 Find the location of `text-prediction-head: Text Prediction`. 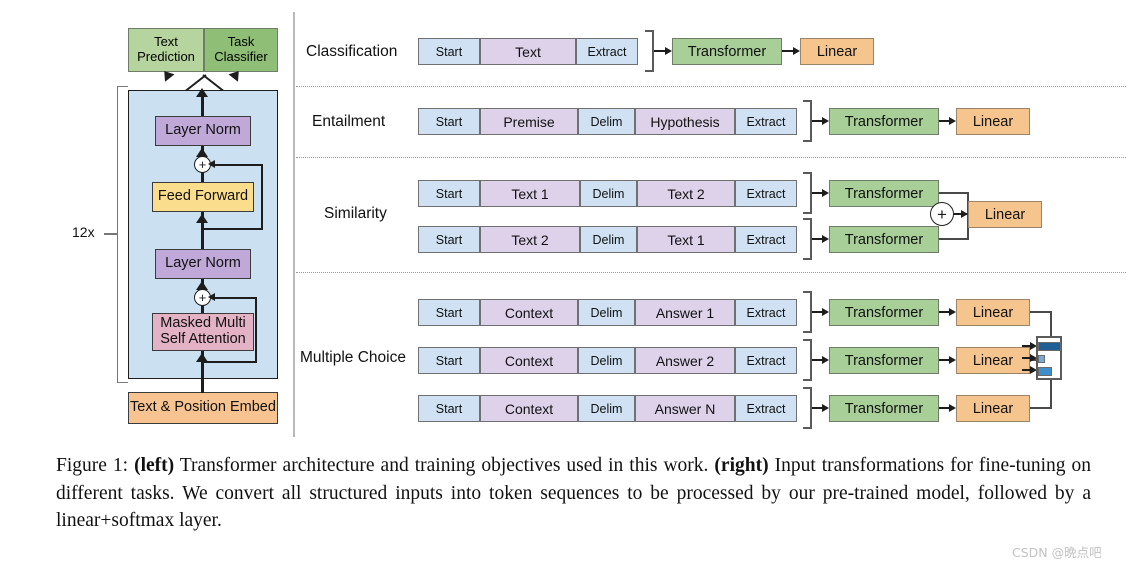

text-prediction-head: Text Prediction is located at coordinates (166, 50).